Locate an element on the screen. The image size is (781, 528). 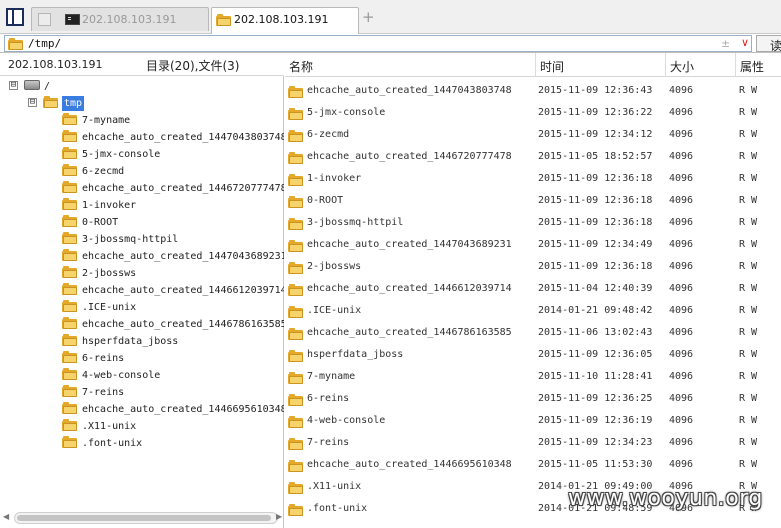
new-tab-button: + is located at coordinates (368, 17).